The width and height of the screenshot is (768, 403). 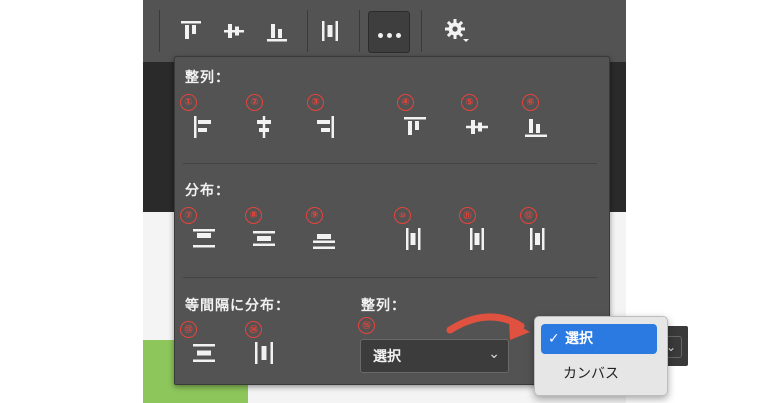 What do you see at coordinates (579, 339) in the screenshot?
I see `dropdown-option-label: 選択` at bounding box center [579, 339].